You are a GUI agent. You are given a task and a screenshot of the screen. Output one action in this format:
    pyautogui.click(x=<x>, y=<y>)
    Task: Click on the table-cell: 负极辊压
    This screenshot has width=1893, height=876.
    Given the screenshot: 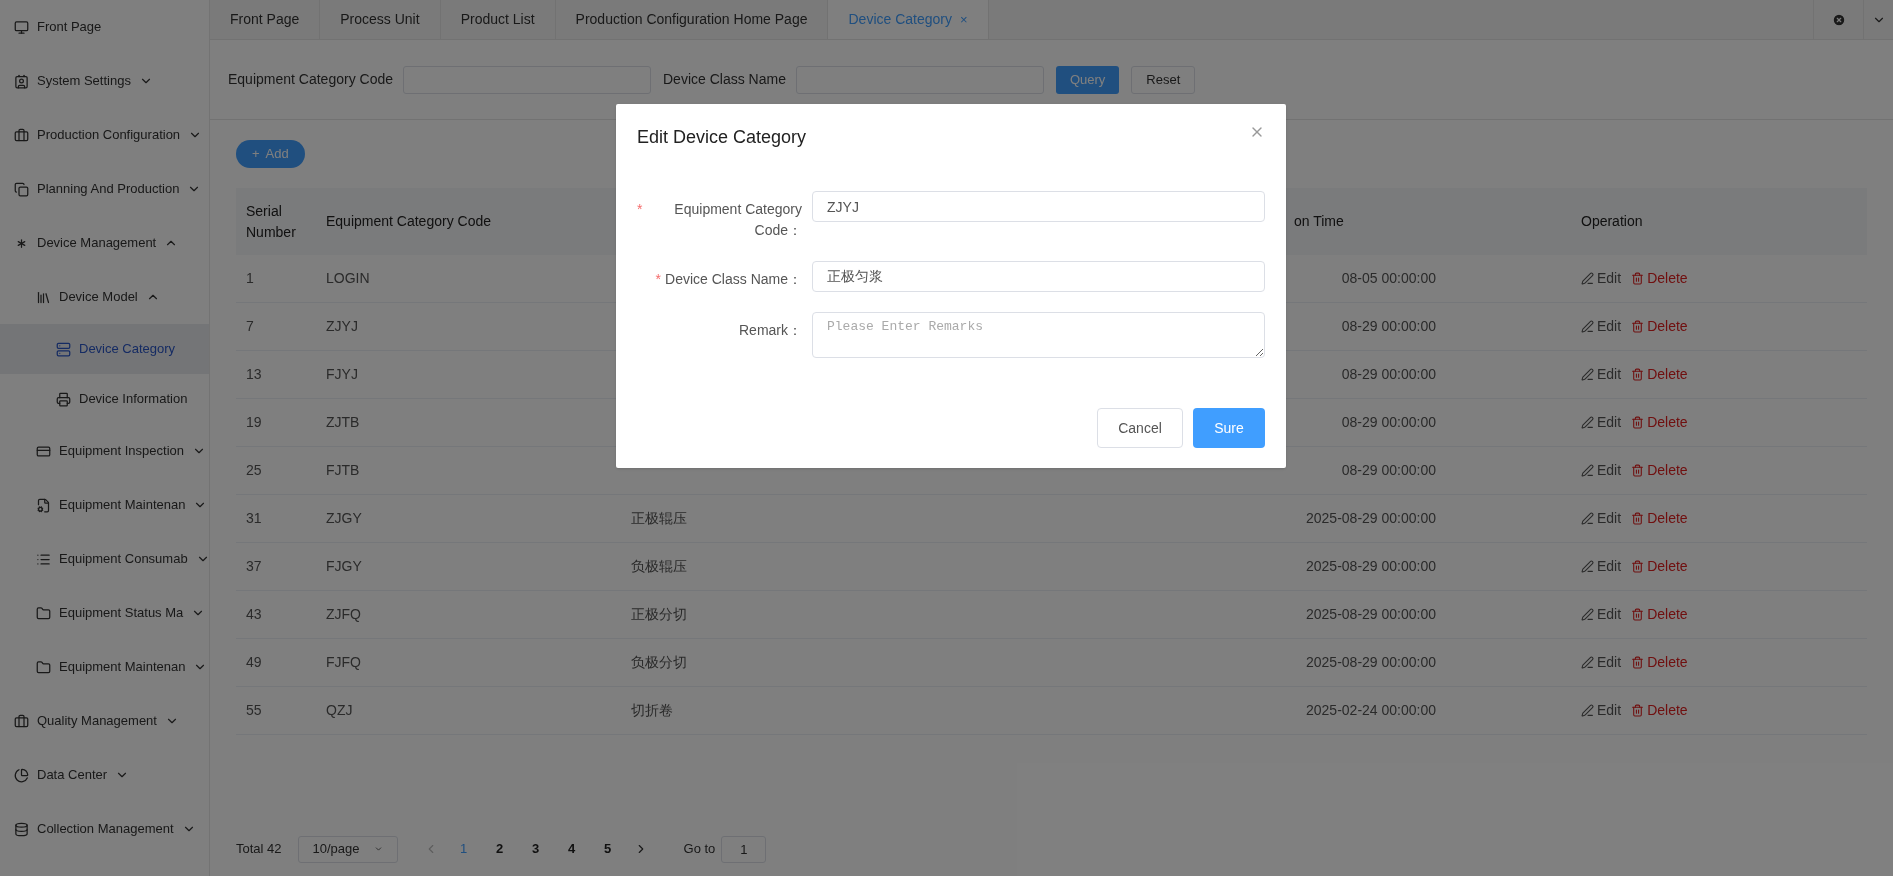 What is the action you would take?
    pyautogui.click(x=659, y=566)
    